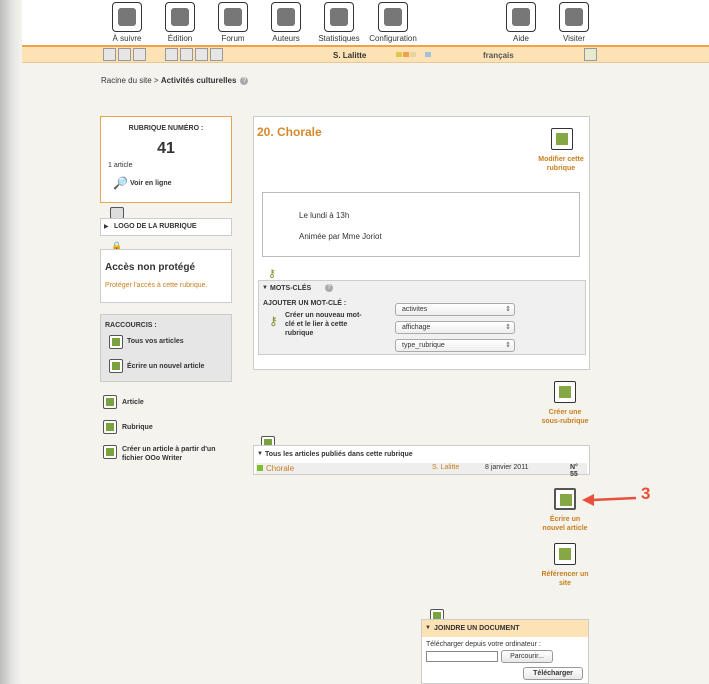 The height and width of the screenshot is (684, 709). I want to click on keyword-select-activites: activites, so click(455, 309).